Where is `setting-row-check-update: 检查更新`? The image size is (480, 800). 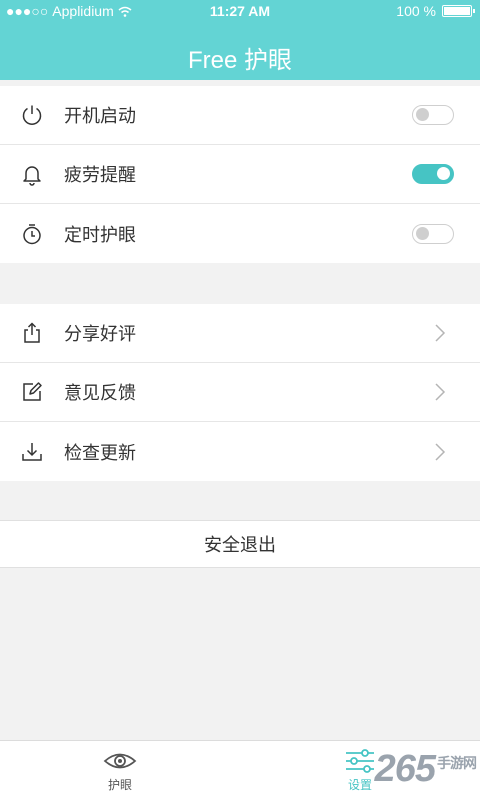
setting-row-check-update: 检查更新 is located at coordinates (240, 451).